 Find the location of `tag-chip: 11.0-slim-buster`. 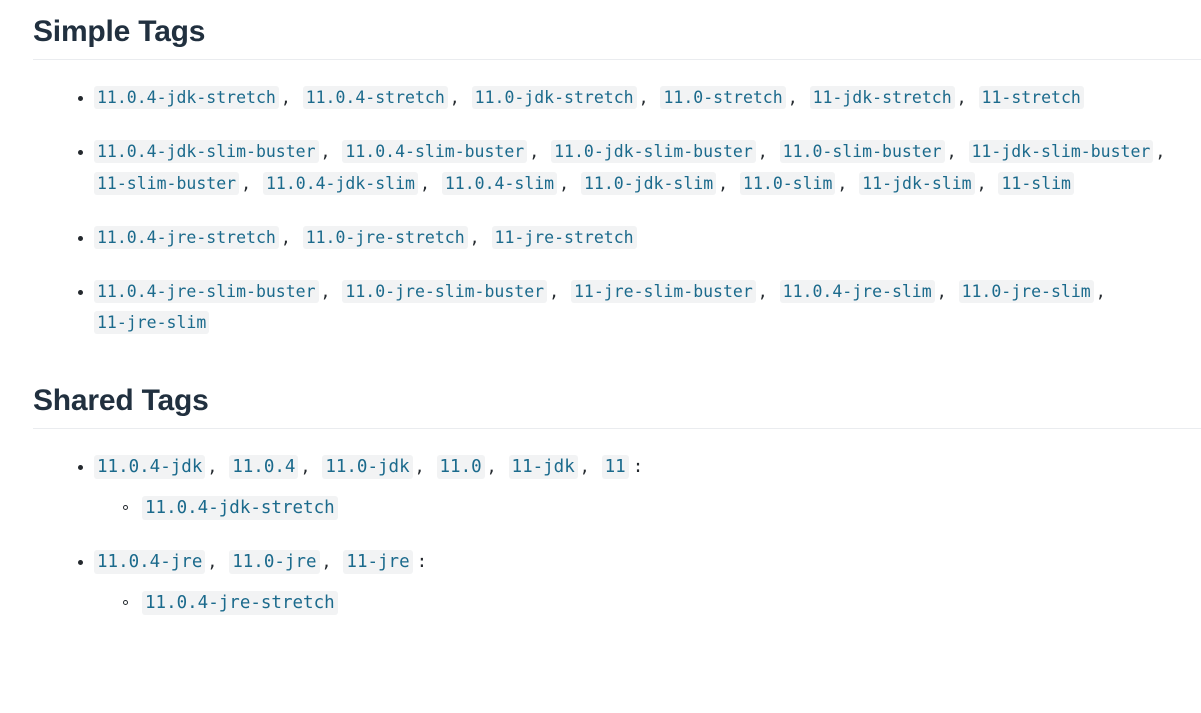

tag-chip: 11.0-slim-buster is located at coordinates (862, 151).